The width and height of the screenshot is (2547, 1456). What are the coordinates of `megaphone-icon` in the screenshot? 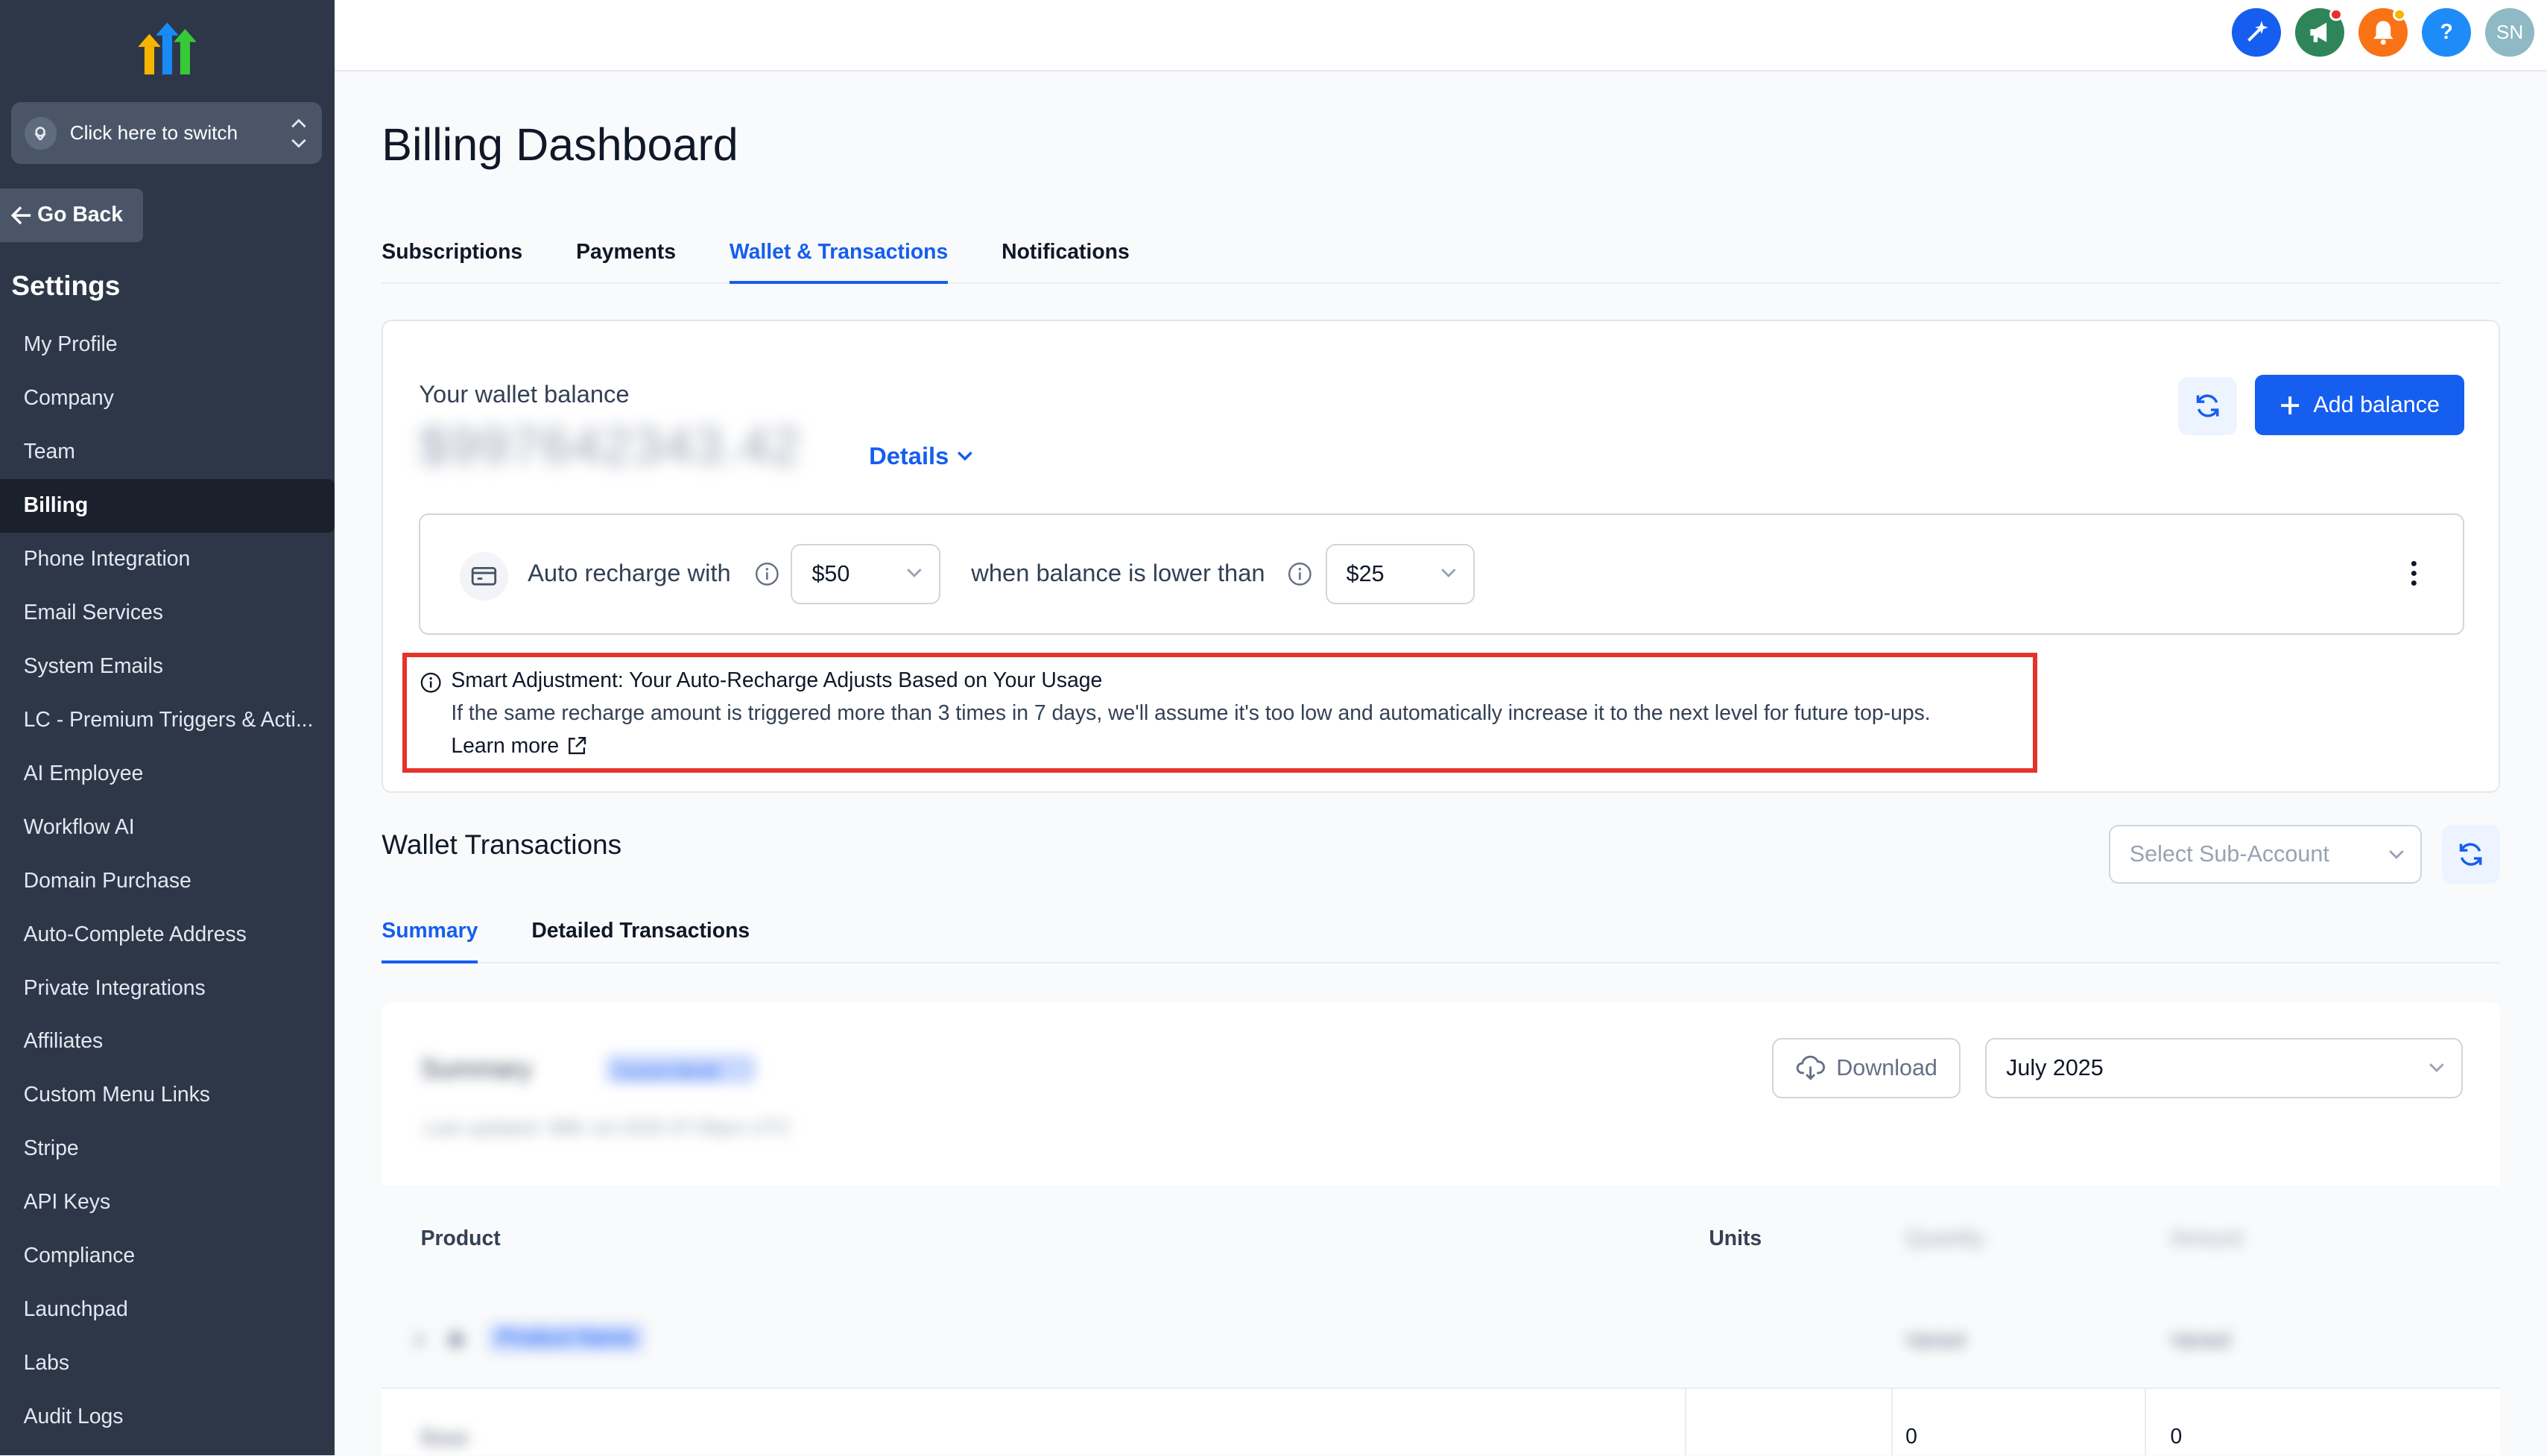 It's located at (2318, 32).